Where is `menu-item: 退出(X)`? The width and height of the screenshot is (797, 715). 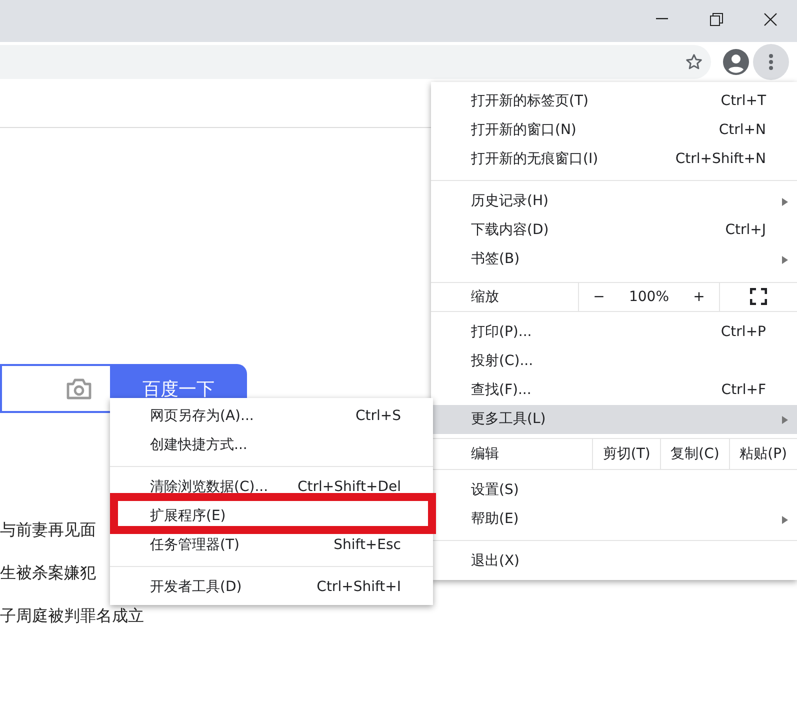
menu-item: 退出(X) is located at coordinates (614, 561).